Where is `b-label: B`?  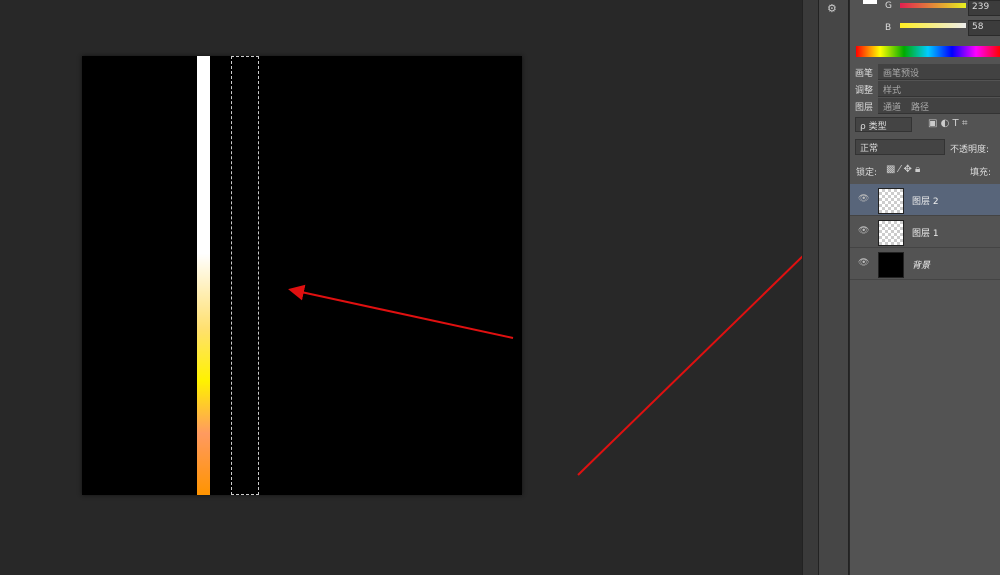 b-label: B is located at coordinates (888, 28).